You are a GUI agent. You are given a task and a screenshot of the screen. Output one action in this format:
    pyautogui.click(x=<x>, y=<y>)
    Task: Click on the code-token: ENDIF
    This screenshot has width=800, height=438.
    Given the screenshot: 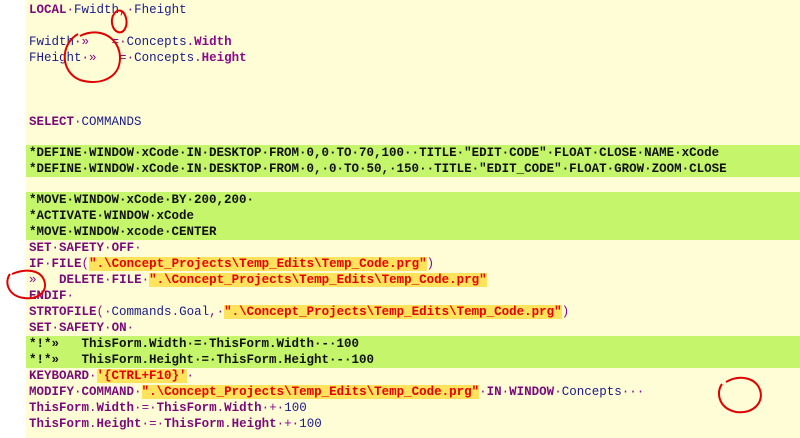 What is the action you would take?
    pyautogui.click(x=48, y=296)
    